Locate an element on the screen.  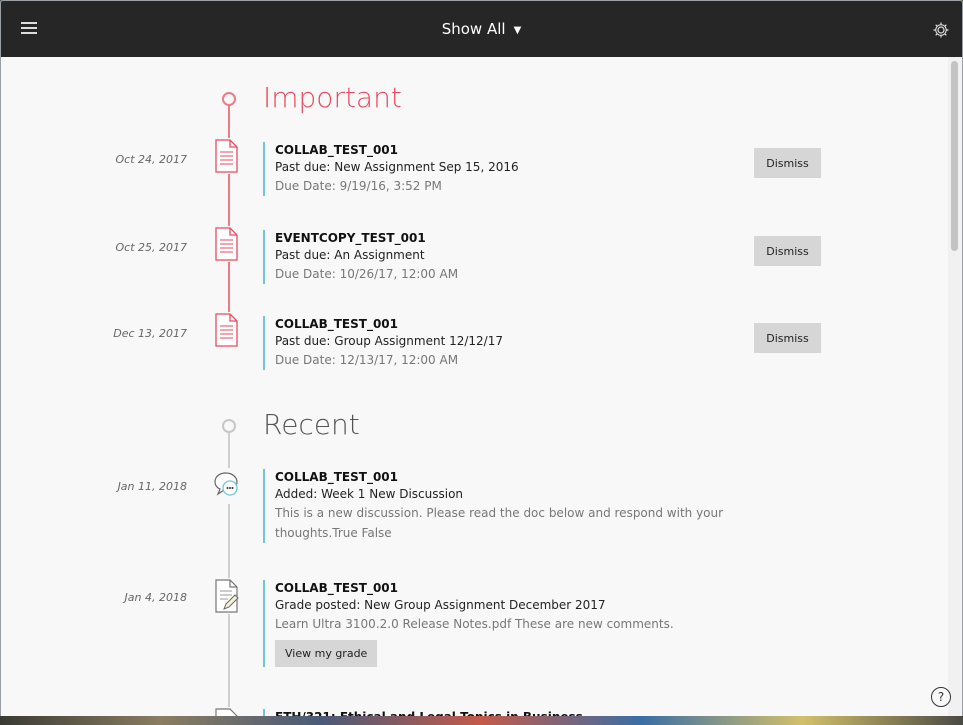
gear-icon is located at coordinates (941, 30).